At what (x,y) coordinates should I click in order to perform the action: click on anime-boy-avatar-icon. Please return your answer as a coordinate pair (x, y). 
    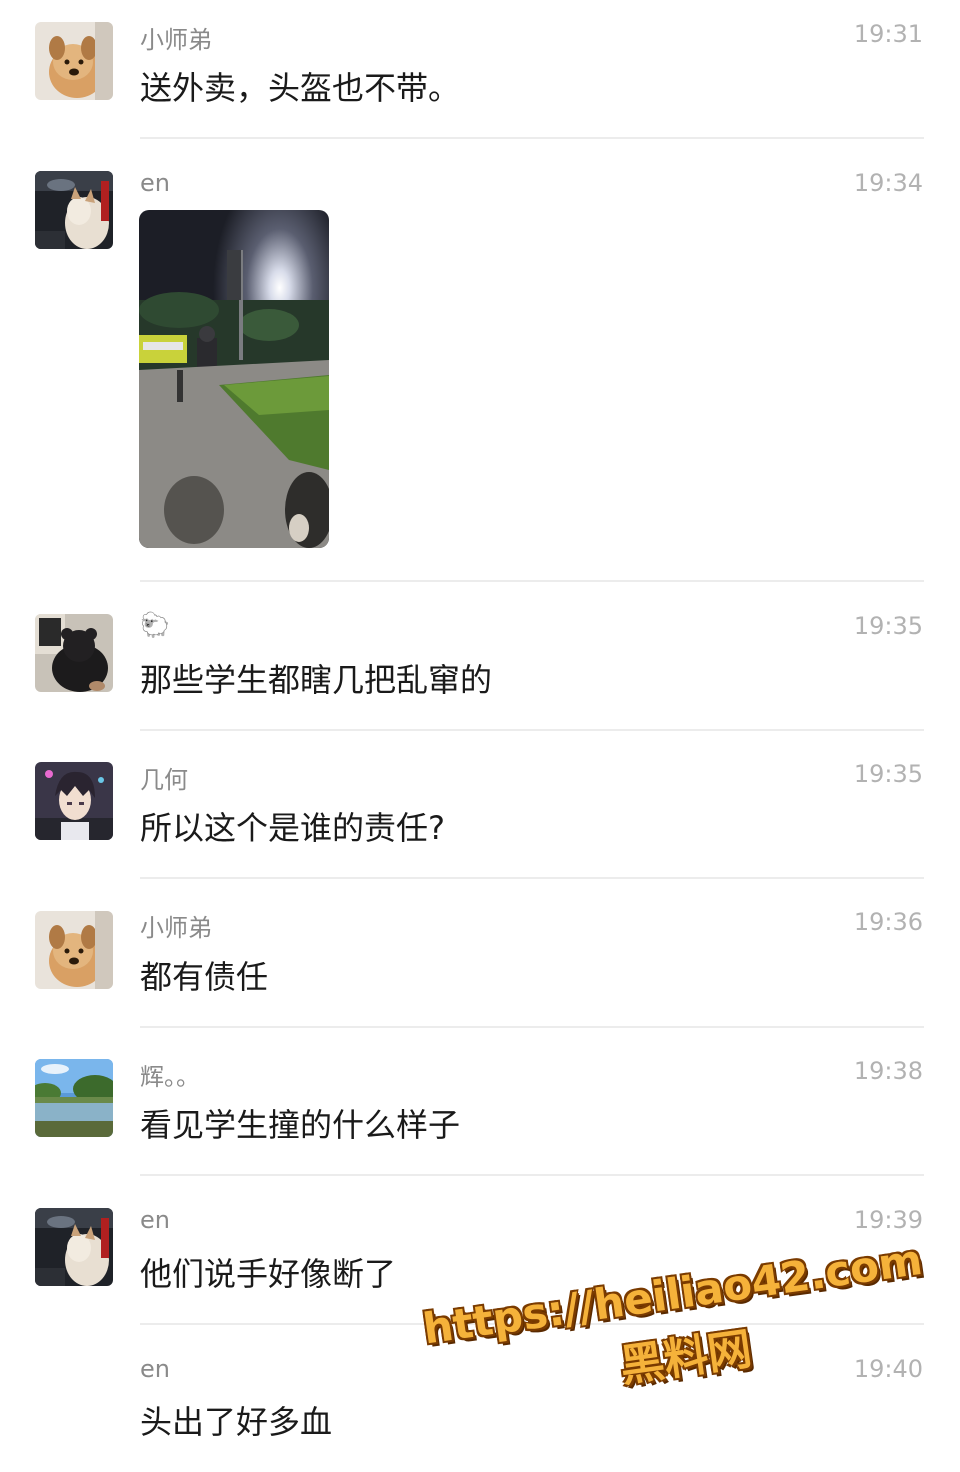
    Looking at the image, I should click on (74, 801).